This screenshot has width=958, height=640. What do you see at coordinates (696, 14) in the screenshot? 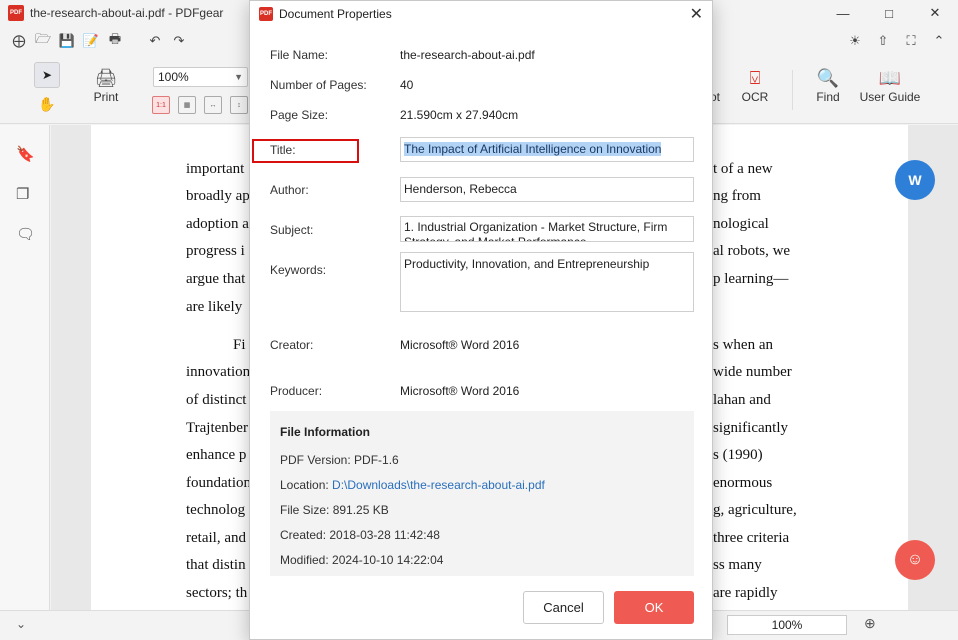
I see `close-icon: ✕` at bounding box center [696, 14].